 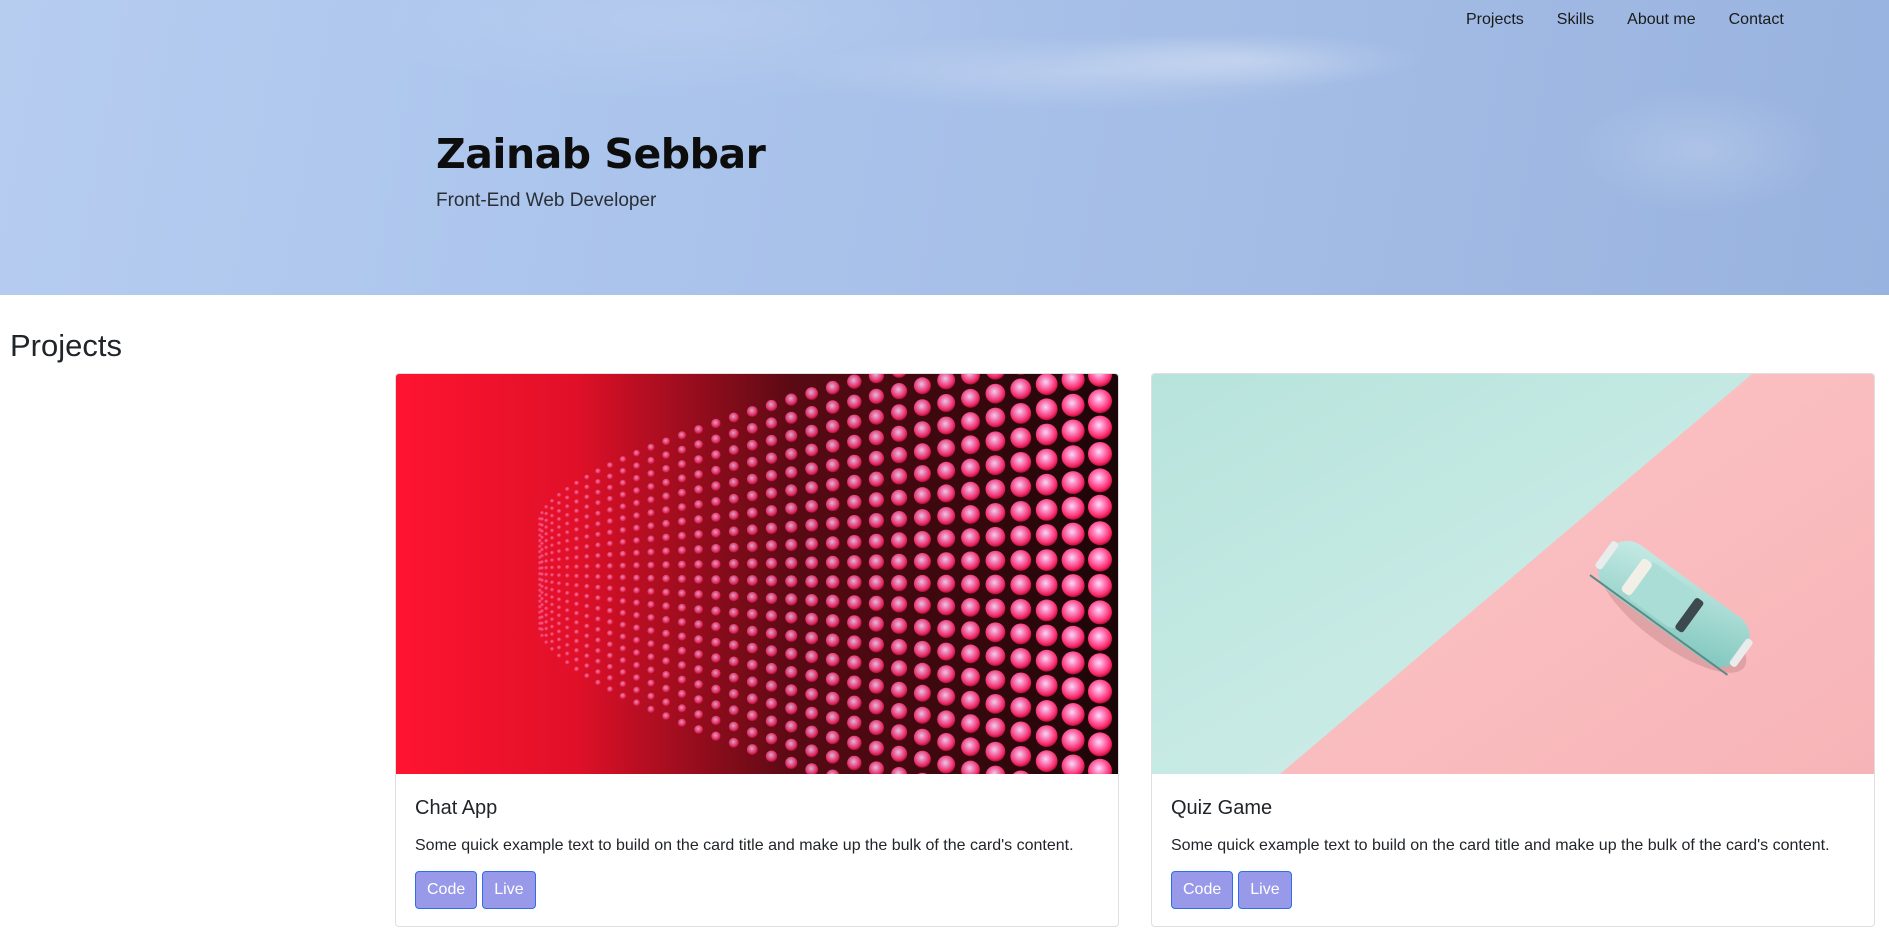 I want to click on projects-heading: Projects, so click(x=66, y=345).